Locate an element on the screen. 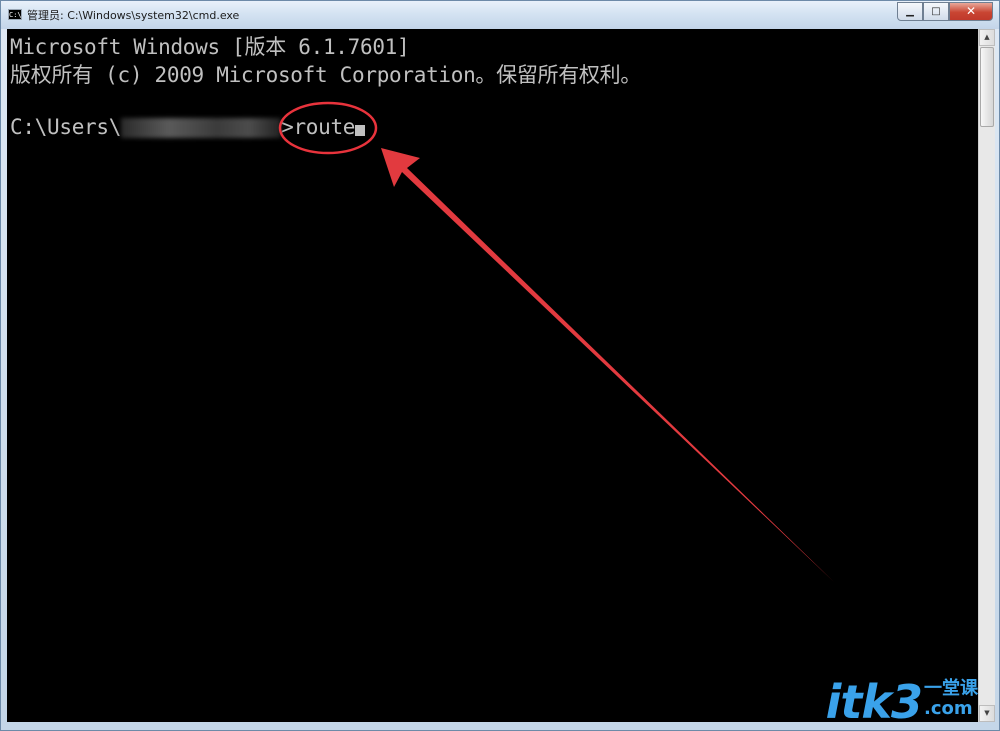  site-watermark: itk3 一堂课 .com is located at coordinates (902, 702).